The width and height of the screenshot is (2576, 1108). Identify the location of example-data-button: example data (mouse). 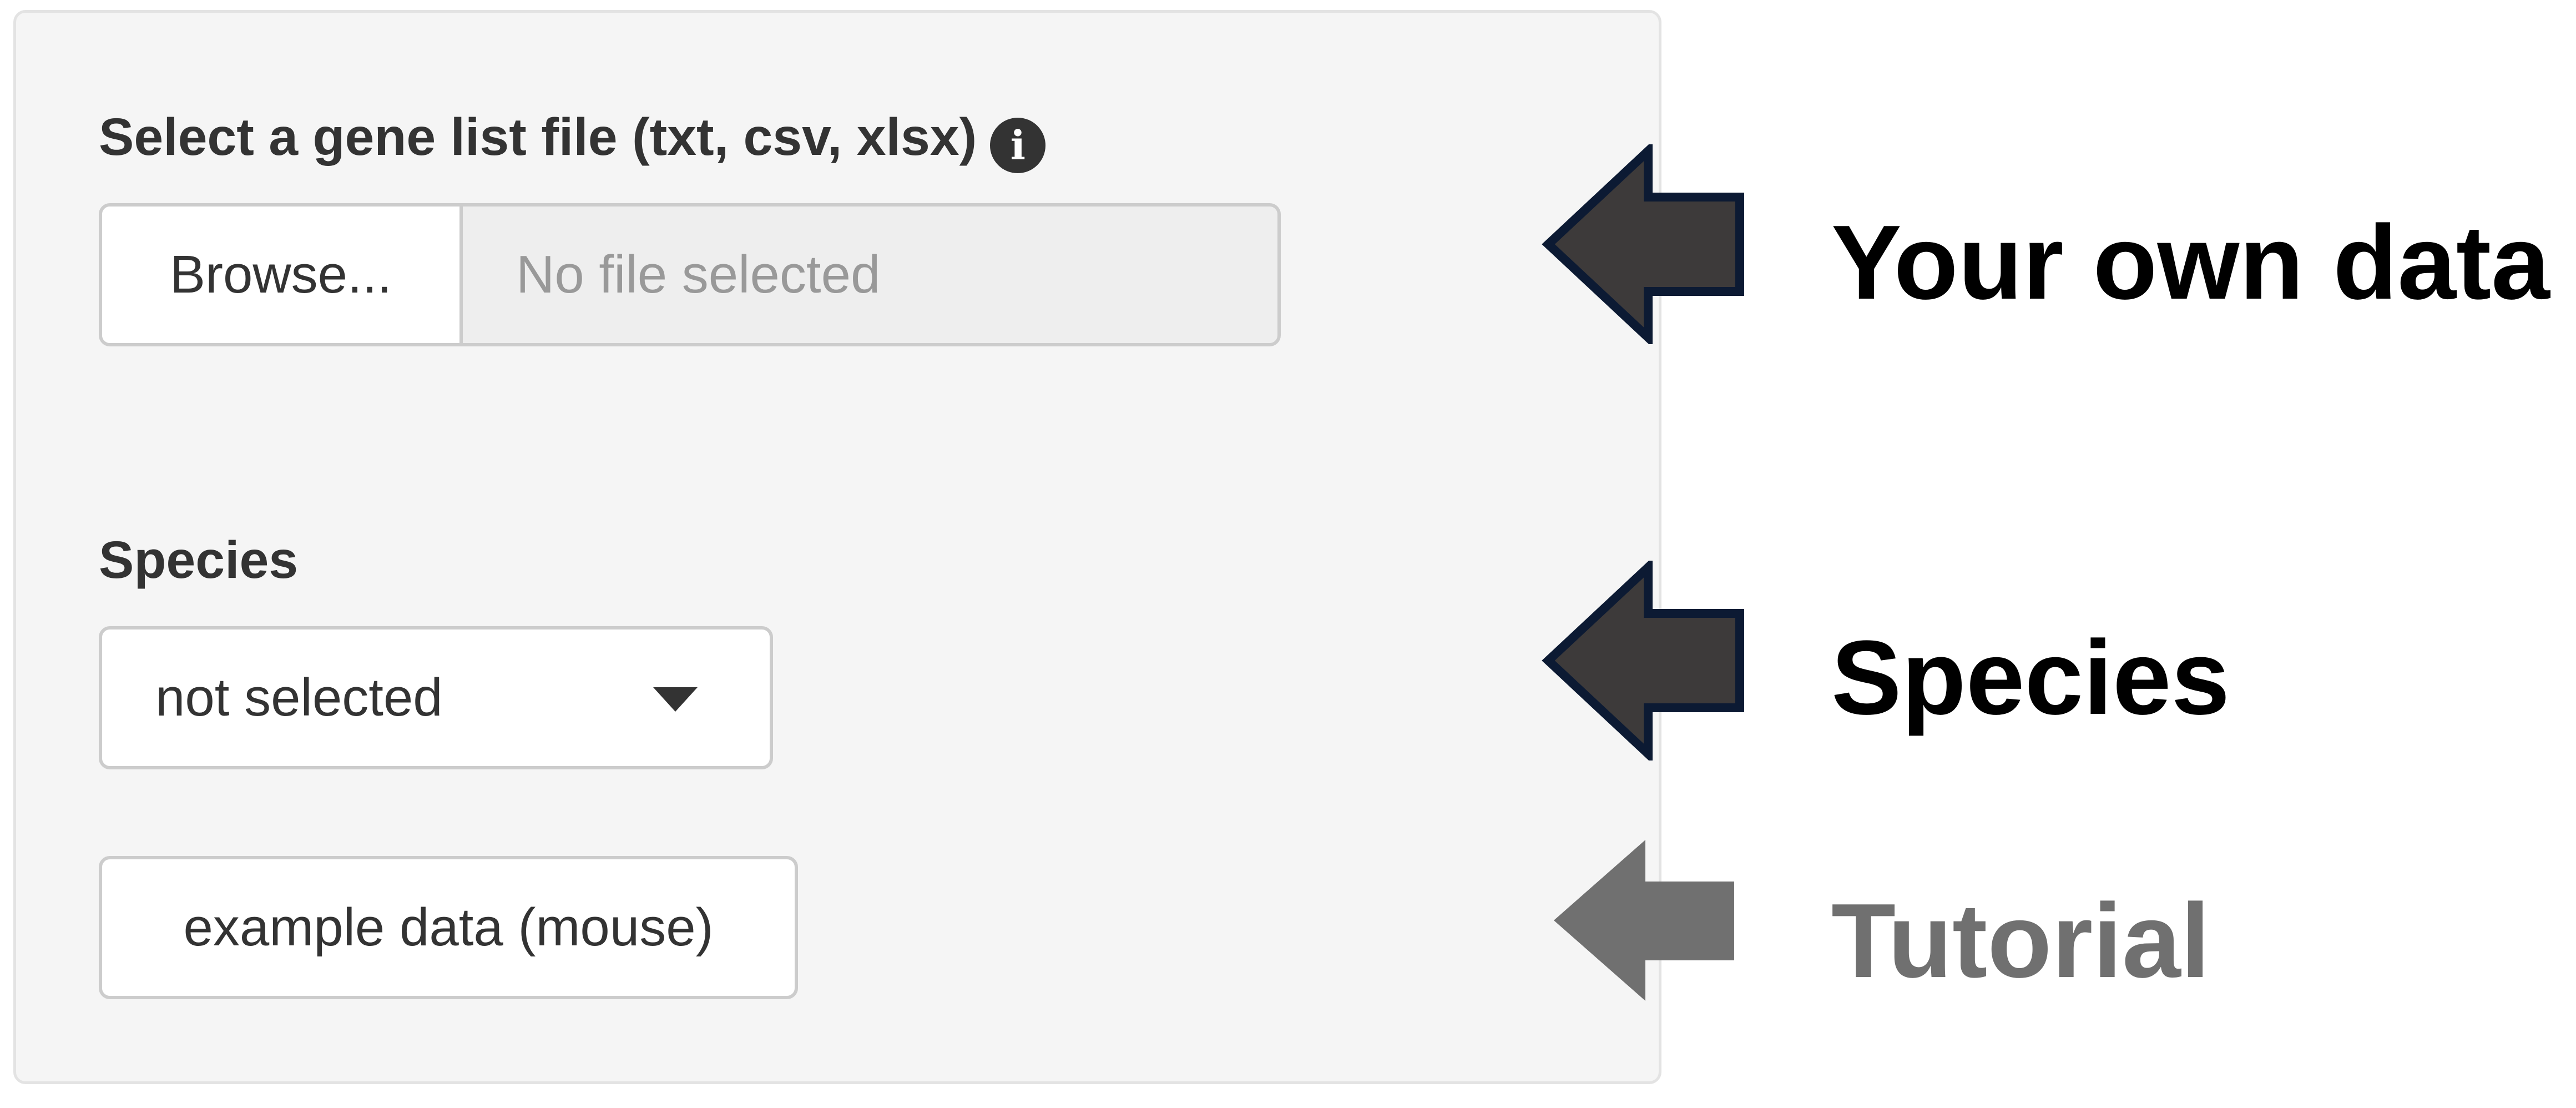
(448, 928).